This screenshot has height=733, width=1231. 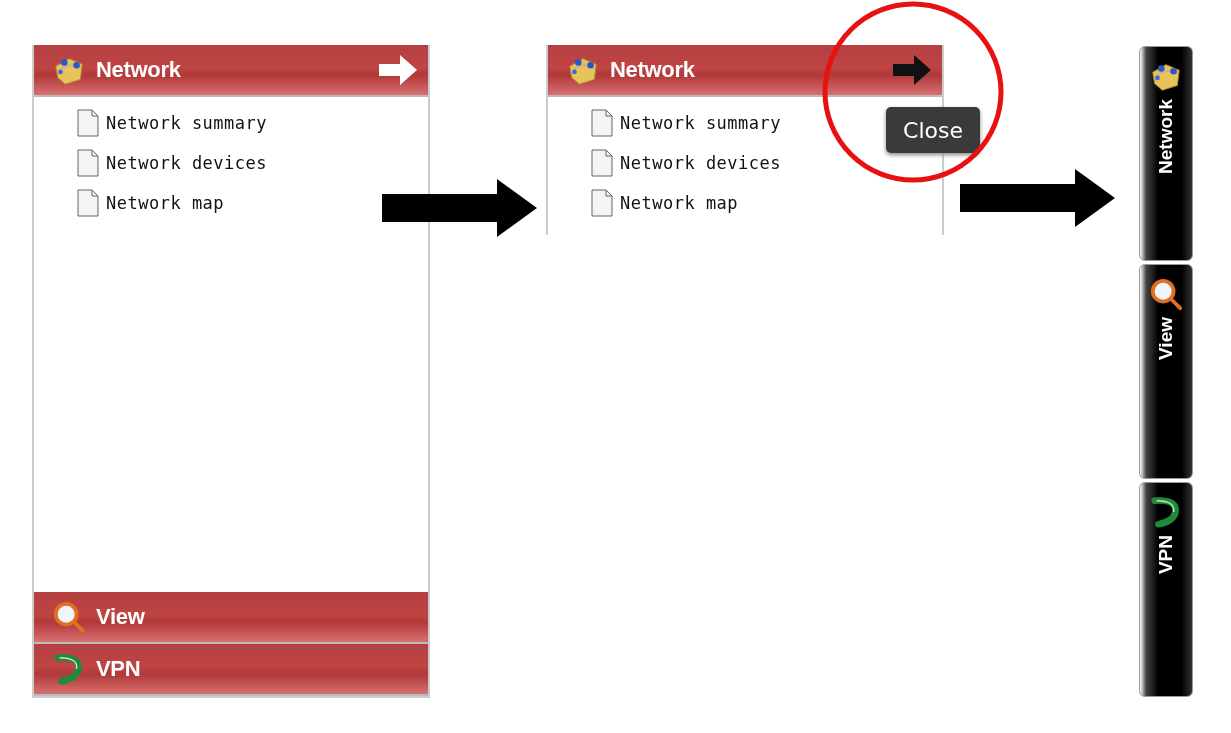 I want to click on section-header: VPN, so click(x=231, y=670).